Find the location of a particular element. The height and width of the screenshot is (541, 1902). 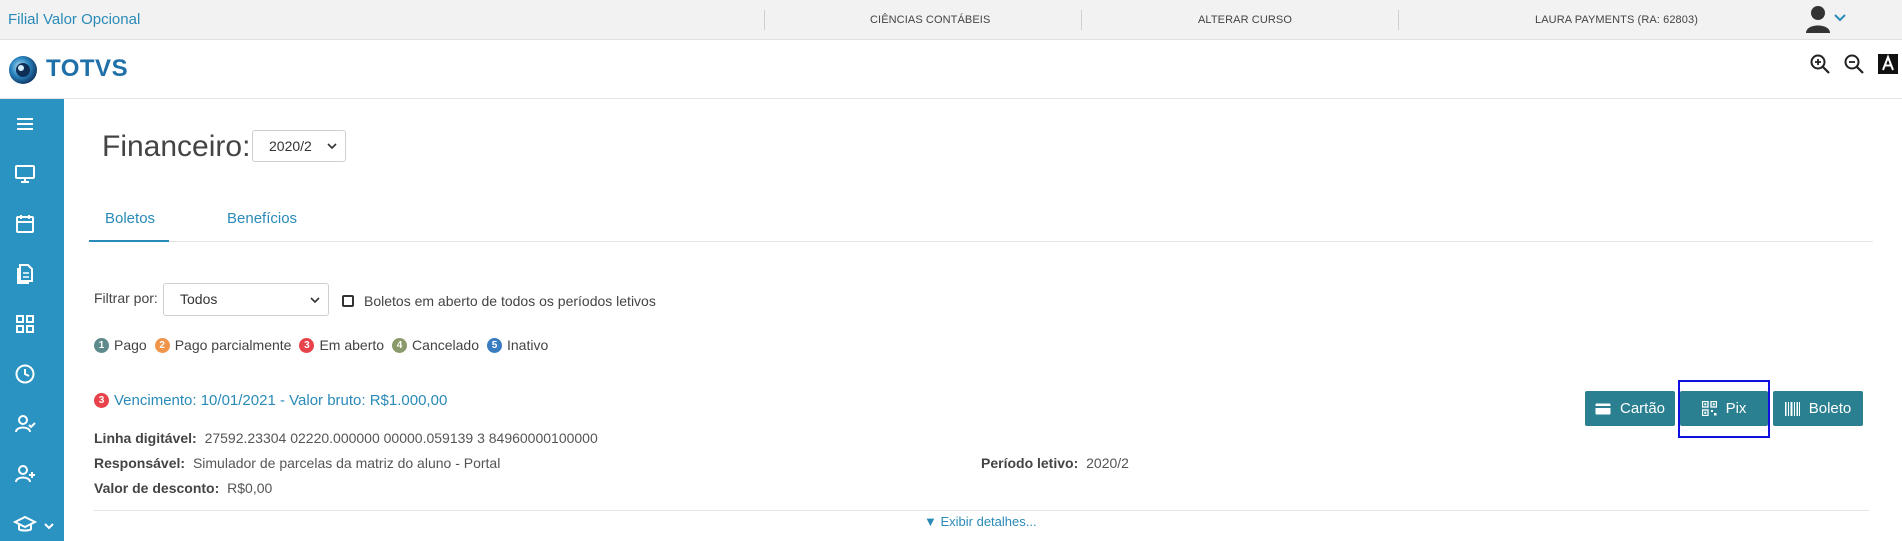

cartao-button-label: Cartão is located at coordinates (1642, 408).